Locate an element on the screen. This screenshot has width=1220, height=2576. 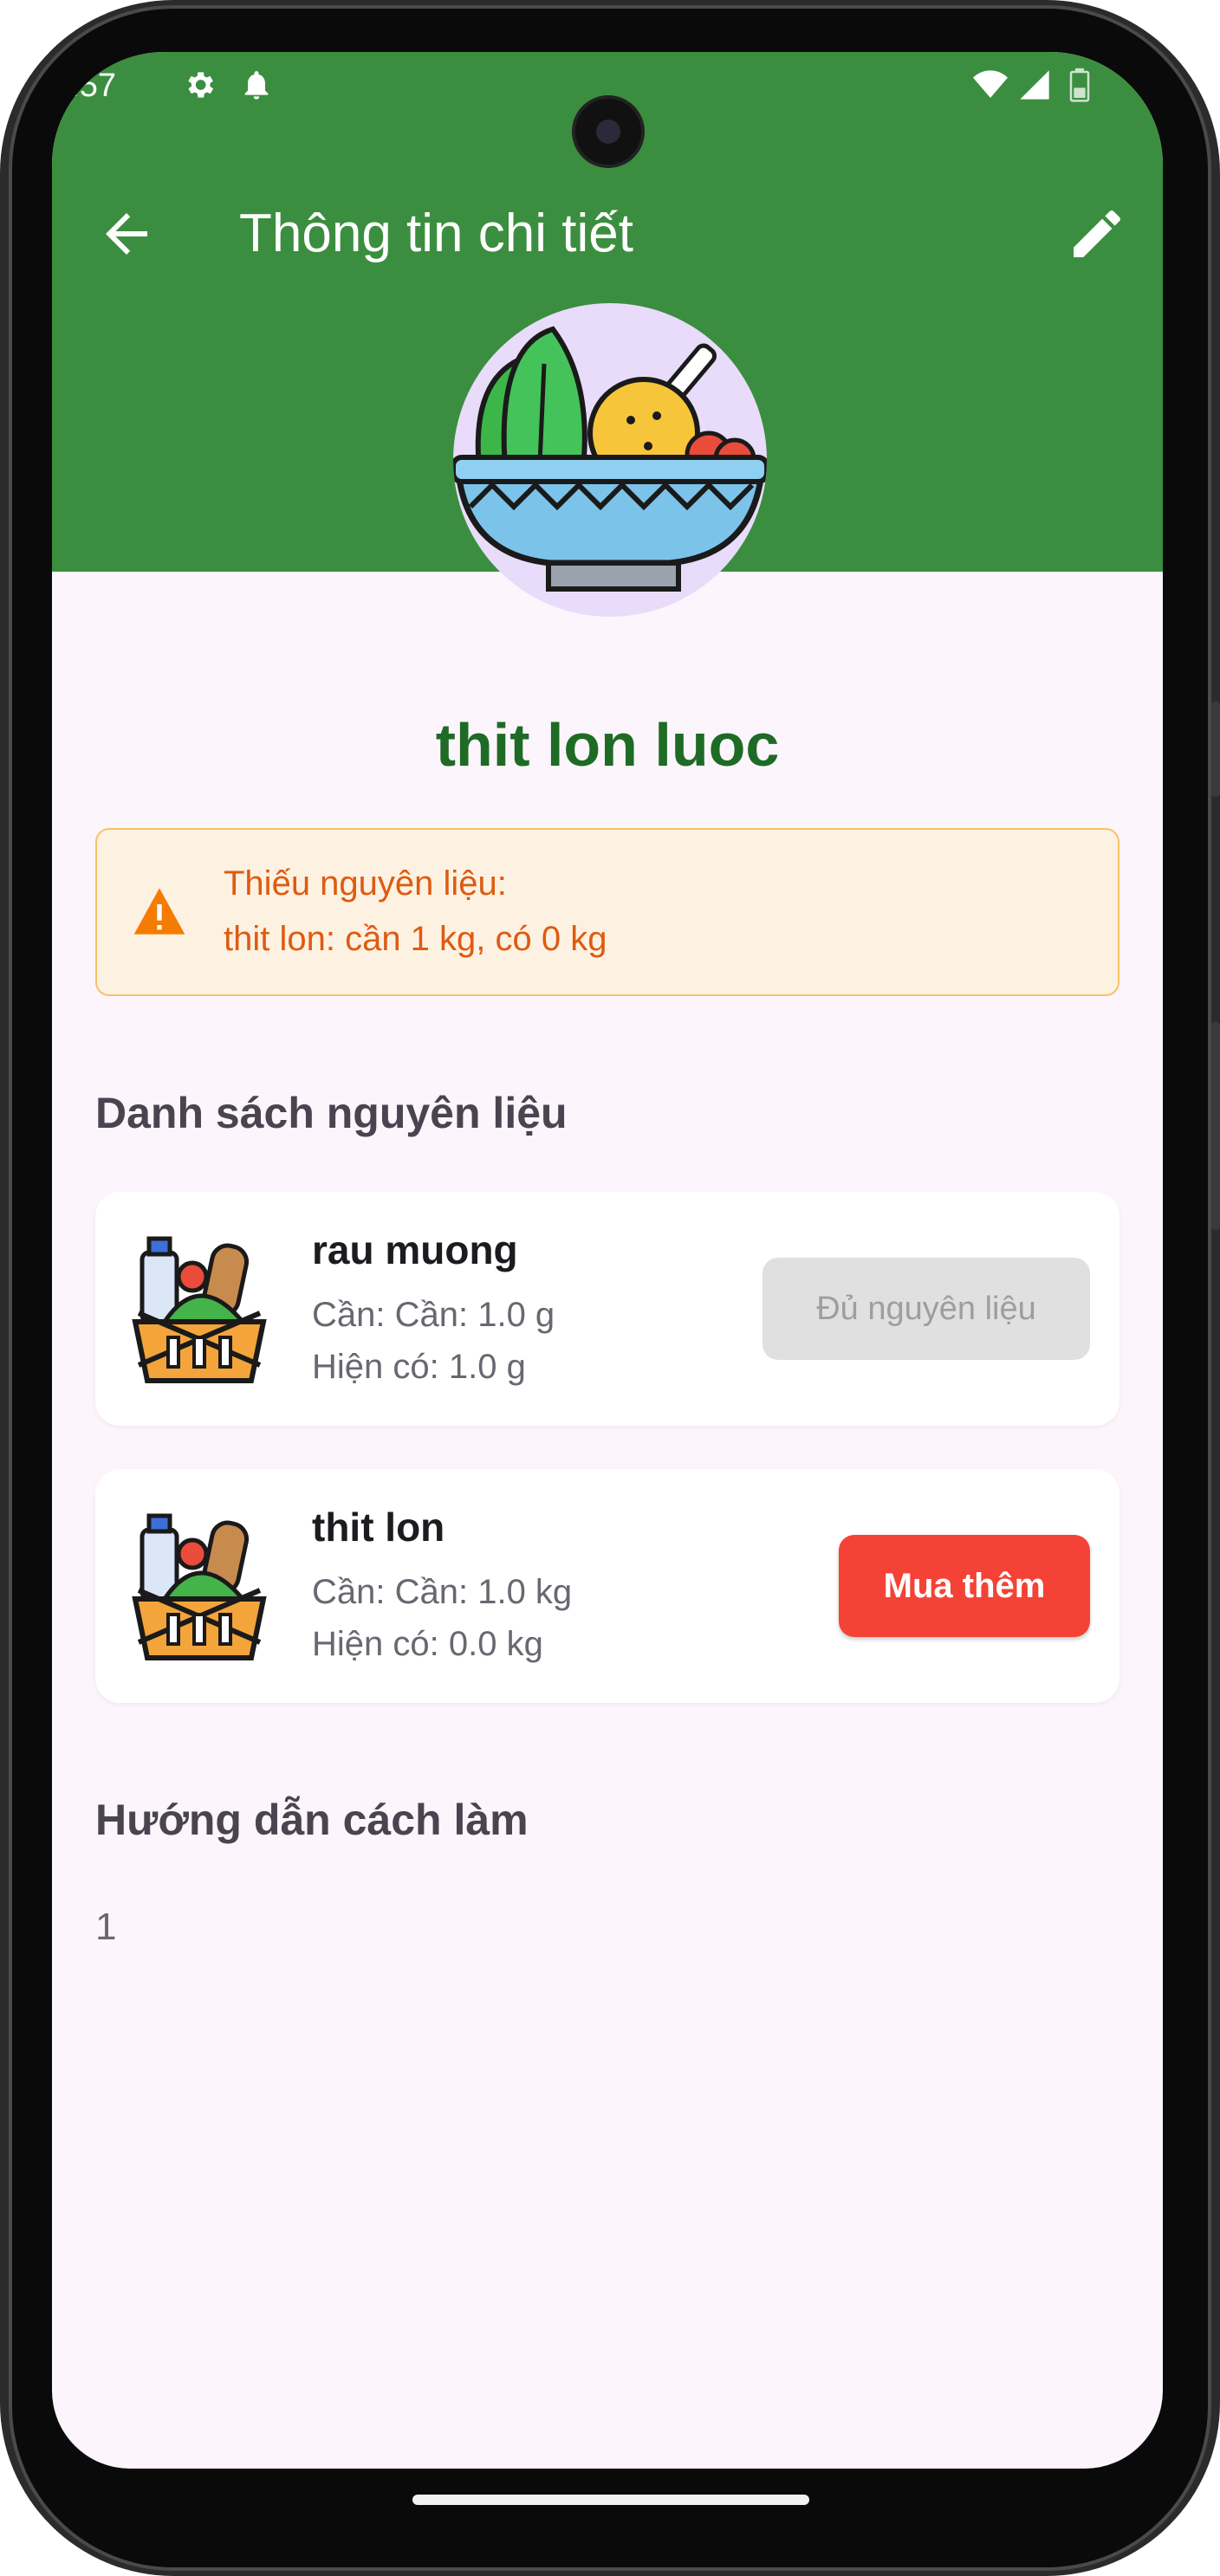
front-camera is located at coordinates (608, 131).